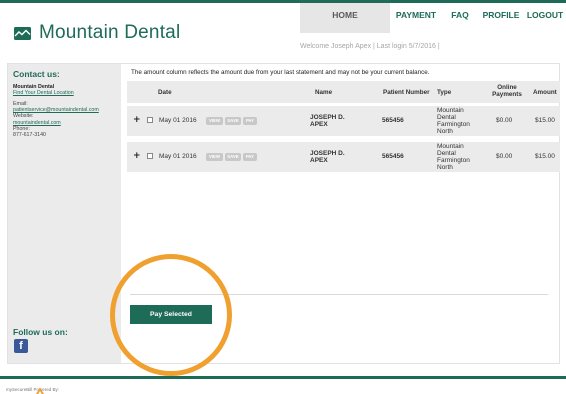 This screenshot has height=394, width=566. What do you see at coordinates (339, 294) in the screenshot?
I see `divider` at bounding box center [339, 294].